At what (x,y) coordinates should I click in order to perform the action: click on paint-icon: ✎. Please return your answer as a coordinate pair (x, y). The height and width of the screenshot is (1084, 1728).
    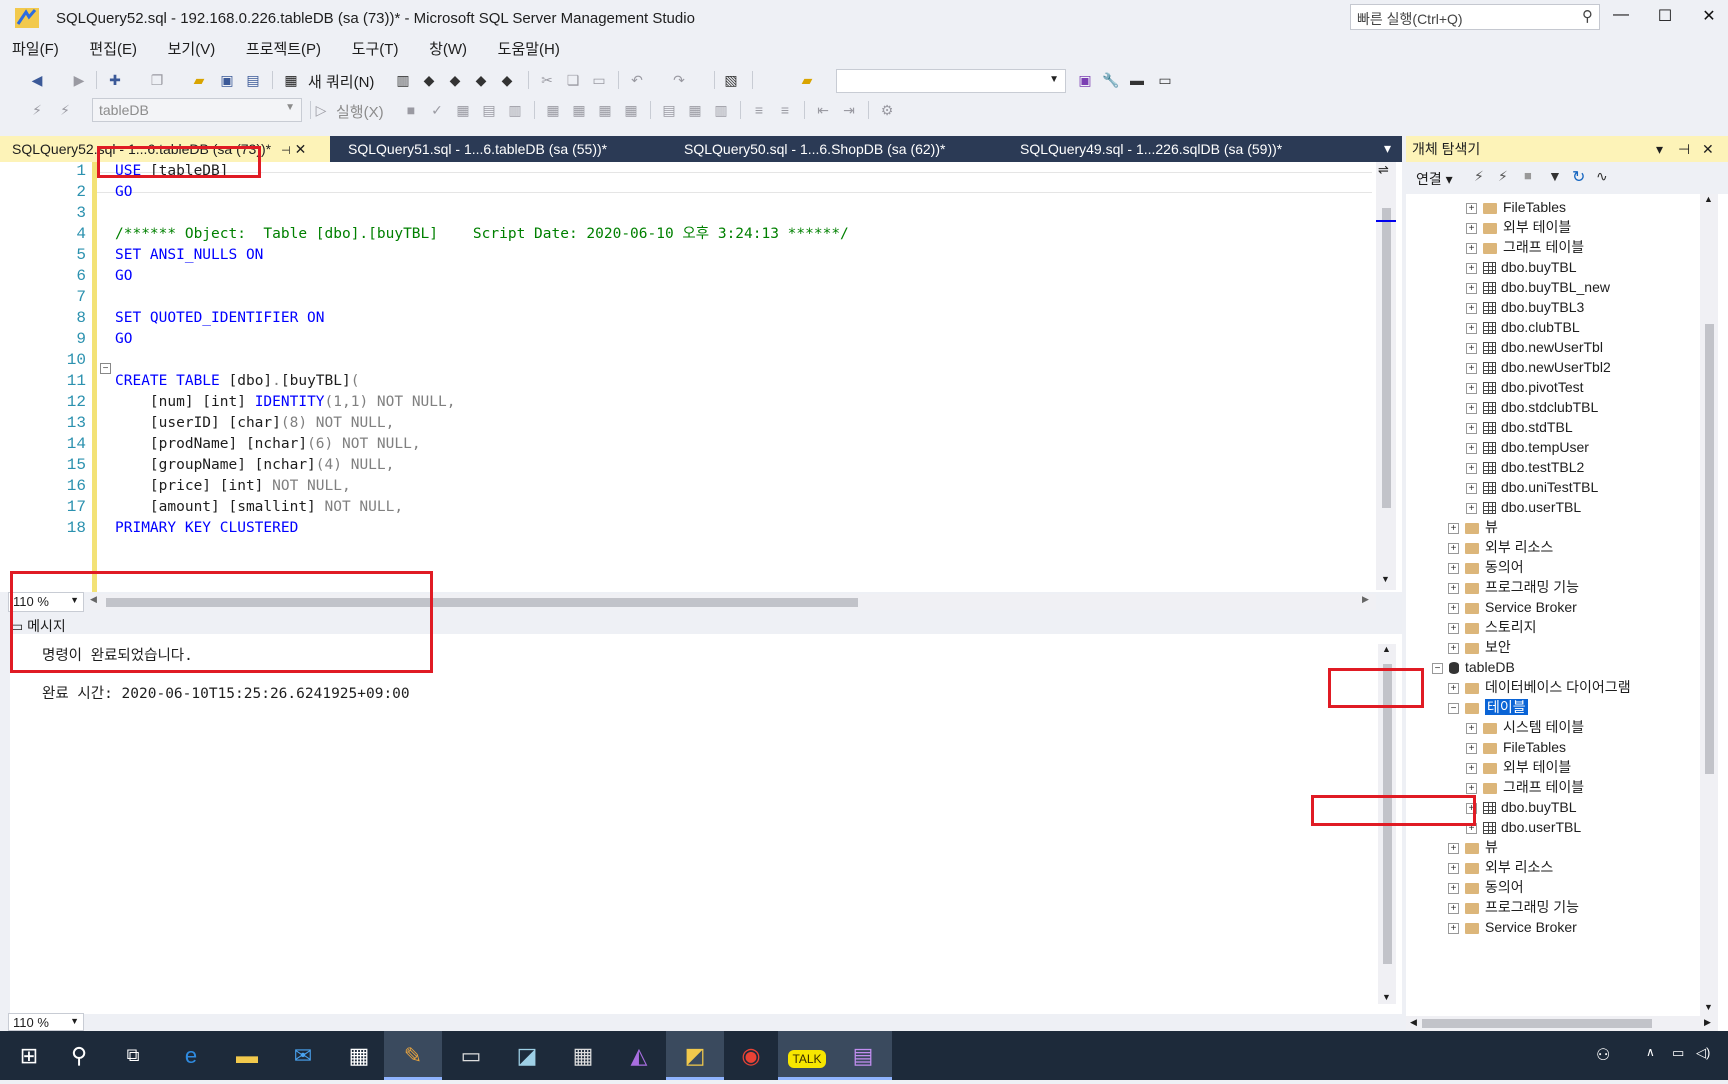
    Looking at the image, I should click on (413, 1055).